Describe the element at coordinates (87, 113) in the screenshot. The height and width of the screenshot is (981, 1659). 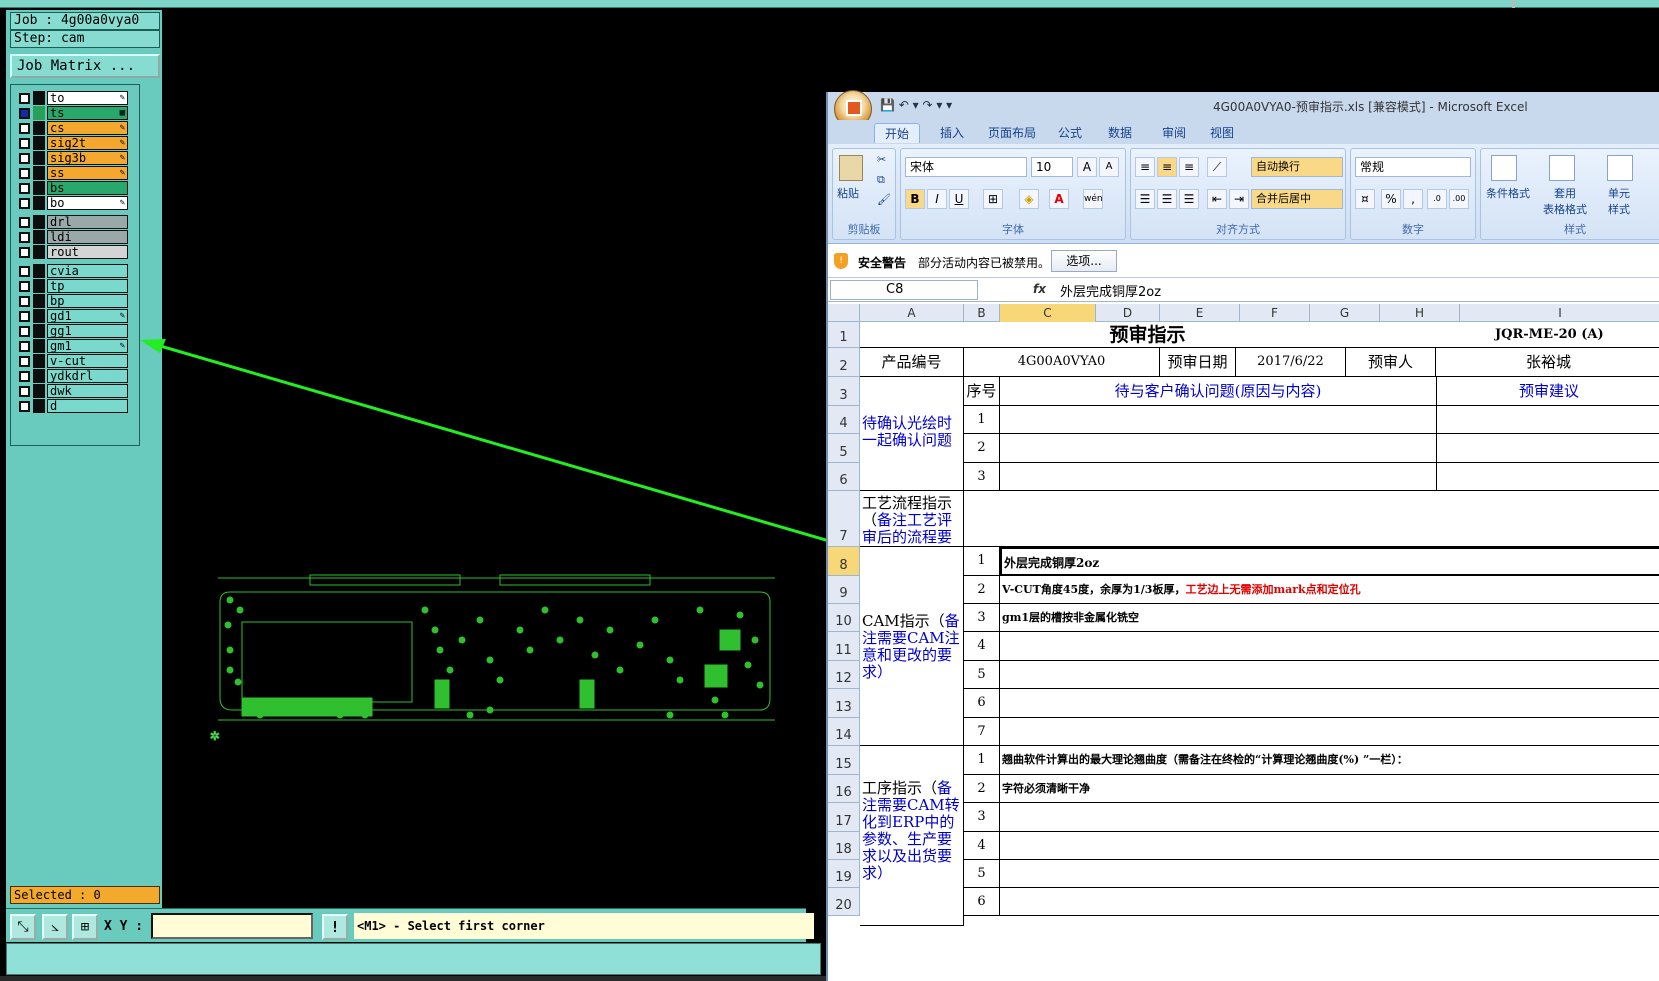
I see `layer-name: ts ▦` at that location.